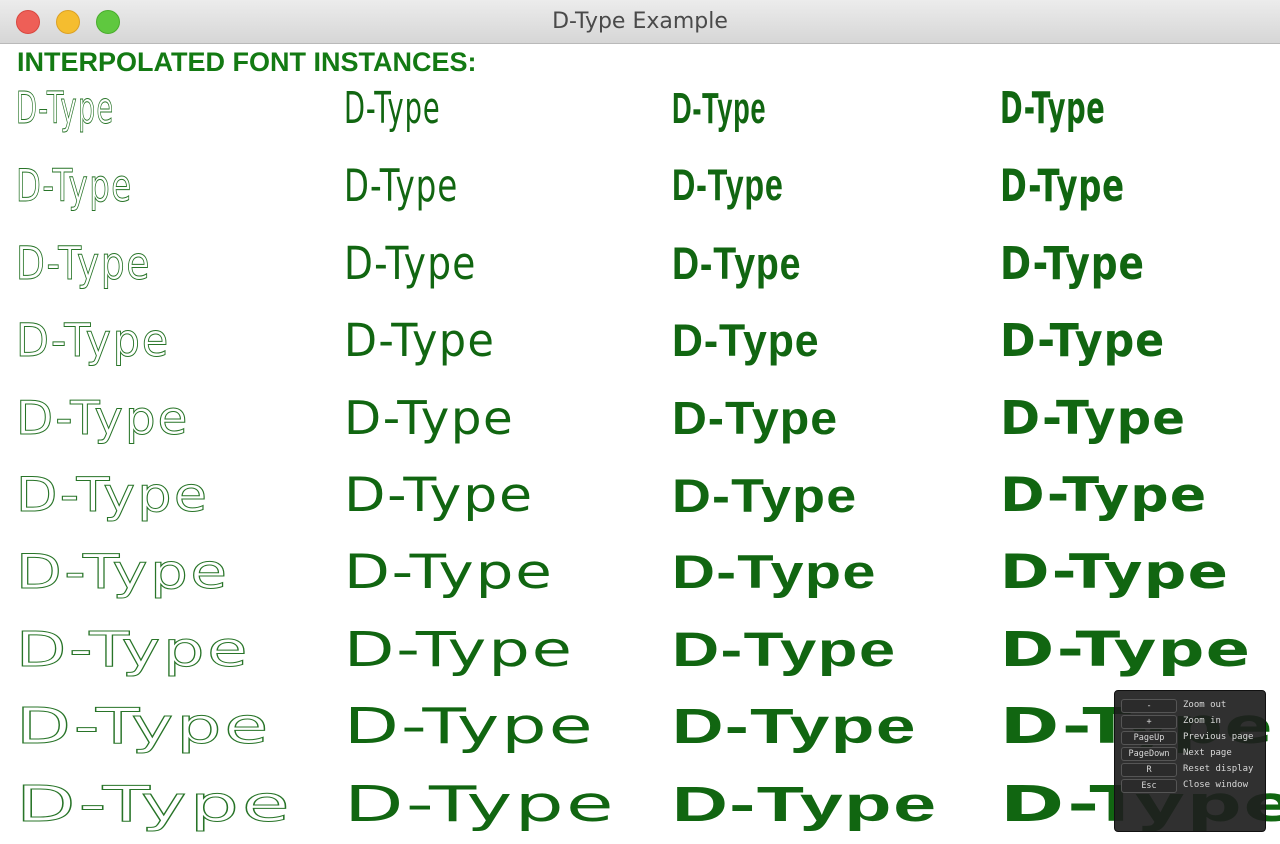  I want to click on help-description: Next page, so click(1207, 753).